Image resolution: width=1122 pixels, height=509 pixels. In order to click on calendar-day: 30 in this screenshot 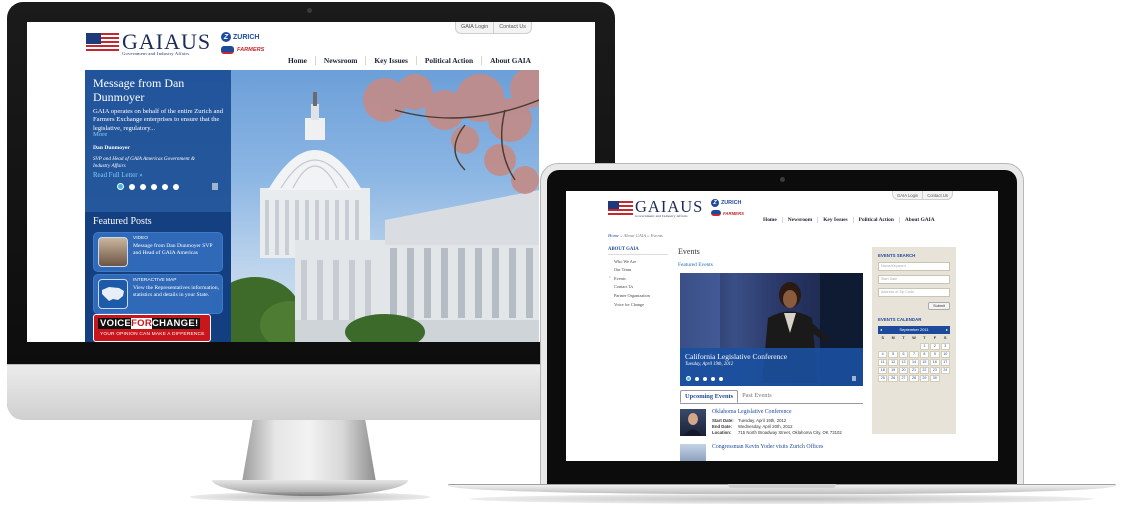, I will do `click(935, 378)`.